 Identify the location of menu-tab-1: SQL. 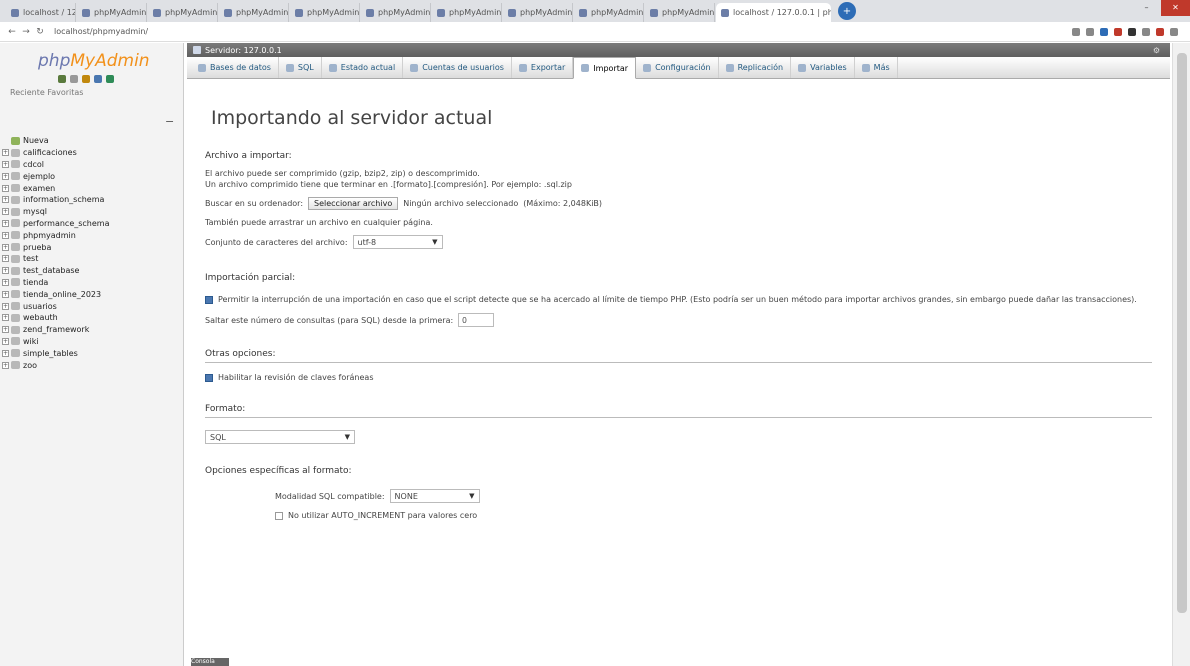
(300, 67).